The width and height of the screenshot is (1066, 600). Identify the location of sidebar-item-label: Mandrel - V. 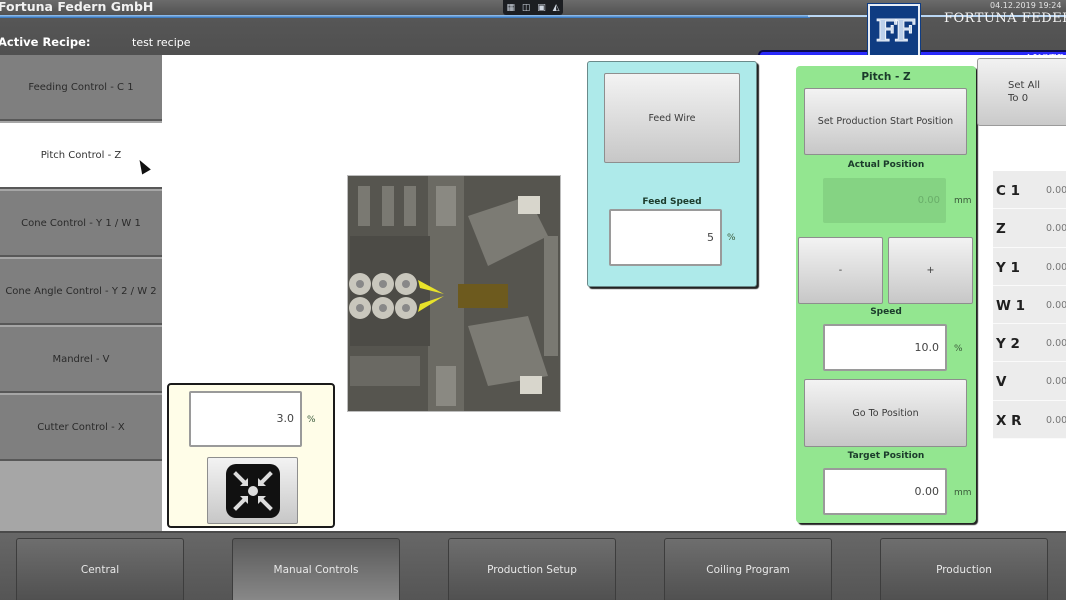
(81, 359).